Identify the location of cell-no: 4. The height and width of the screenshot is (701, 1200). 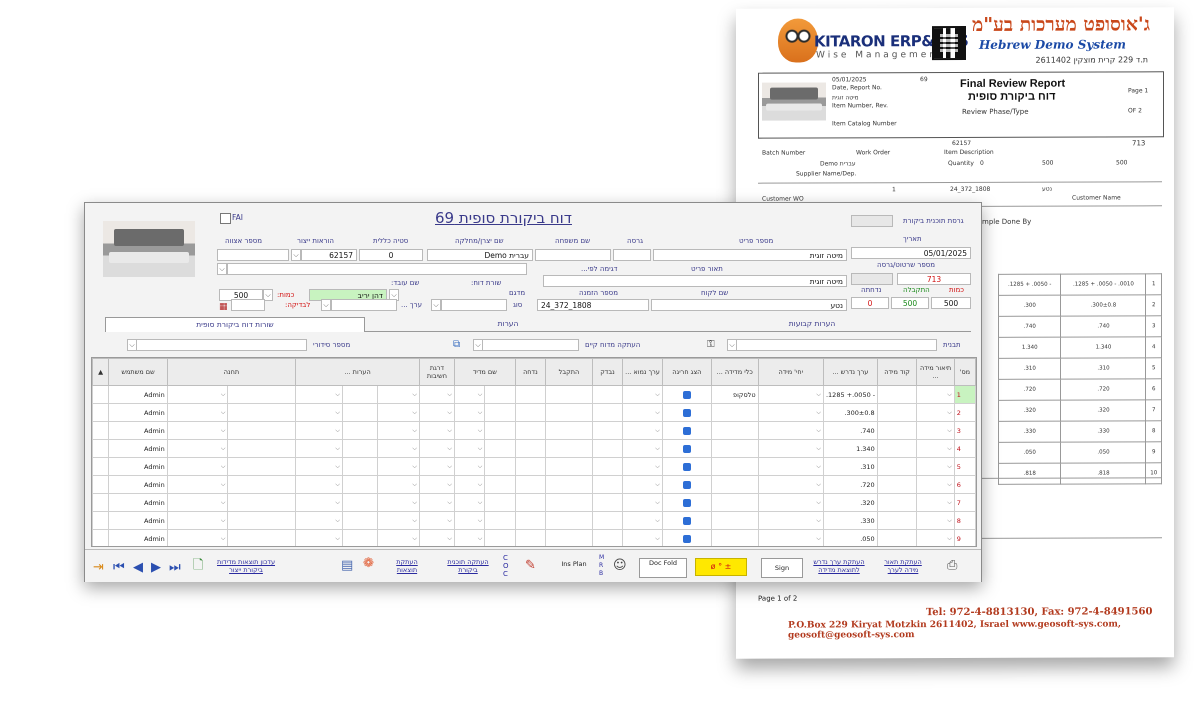
(964, 448).